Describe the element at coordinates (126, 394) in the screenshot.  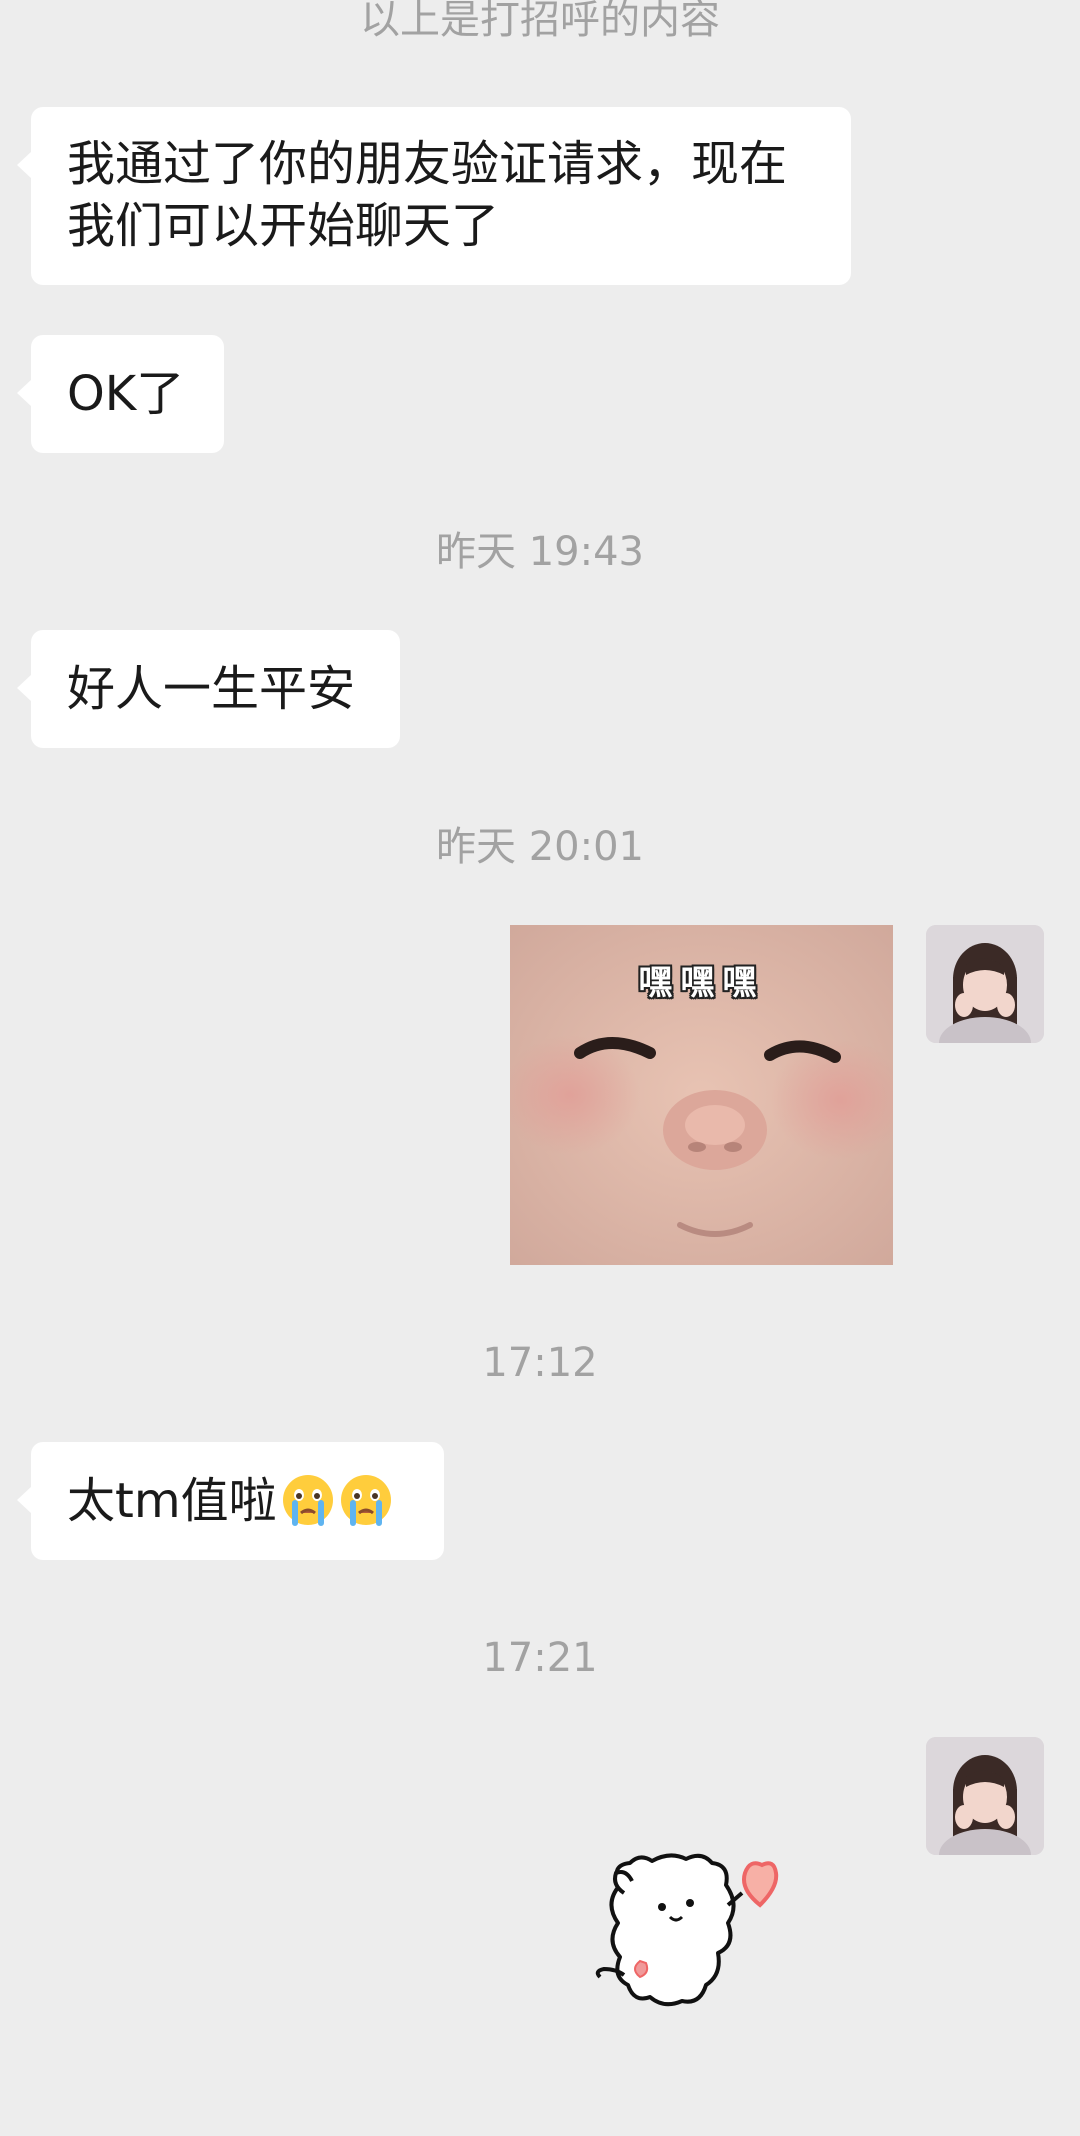
I see `message-text: OK了` at that location.